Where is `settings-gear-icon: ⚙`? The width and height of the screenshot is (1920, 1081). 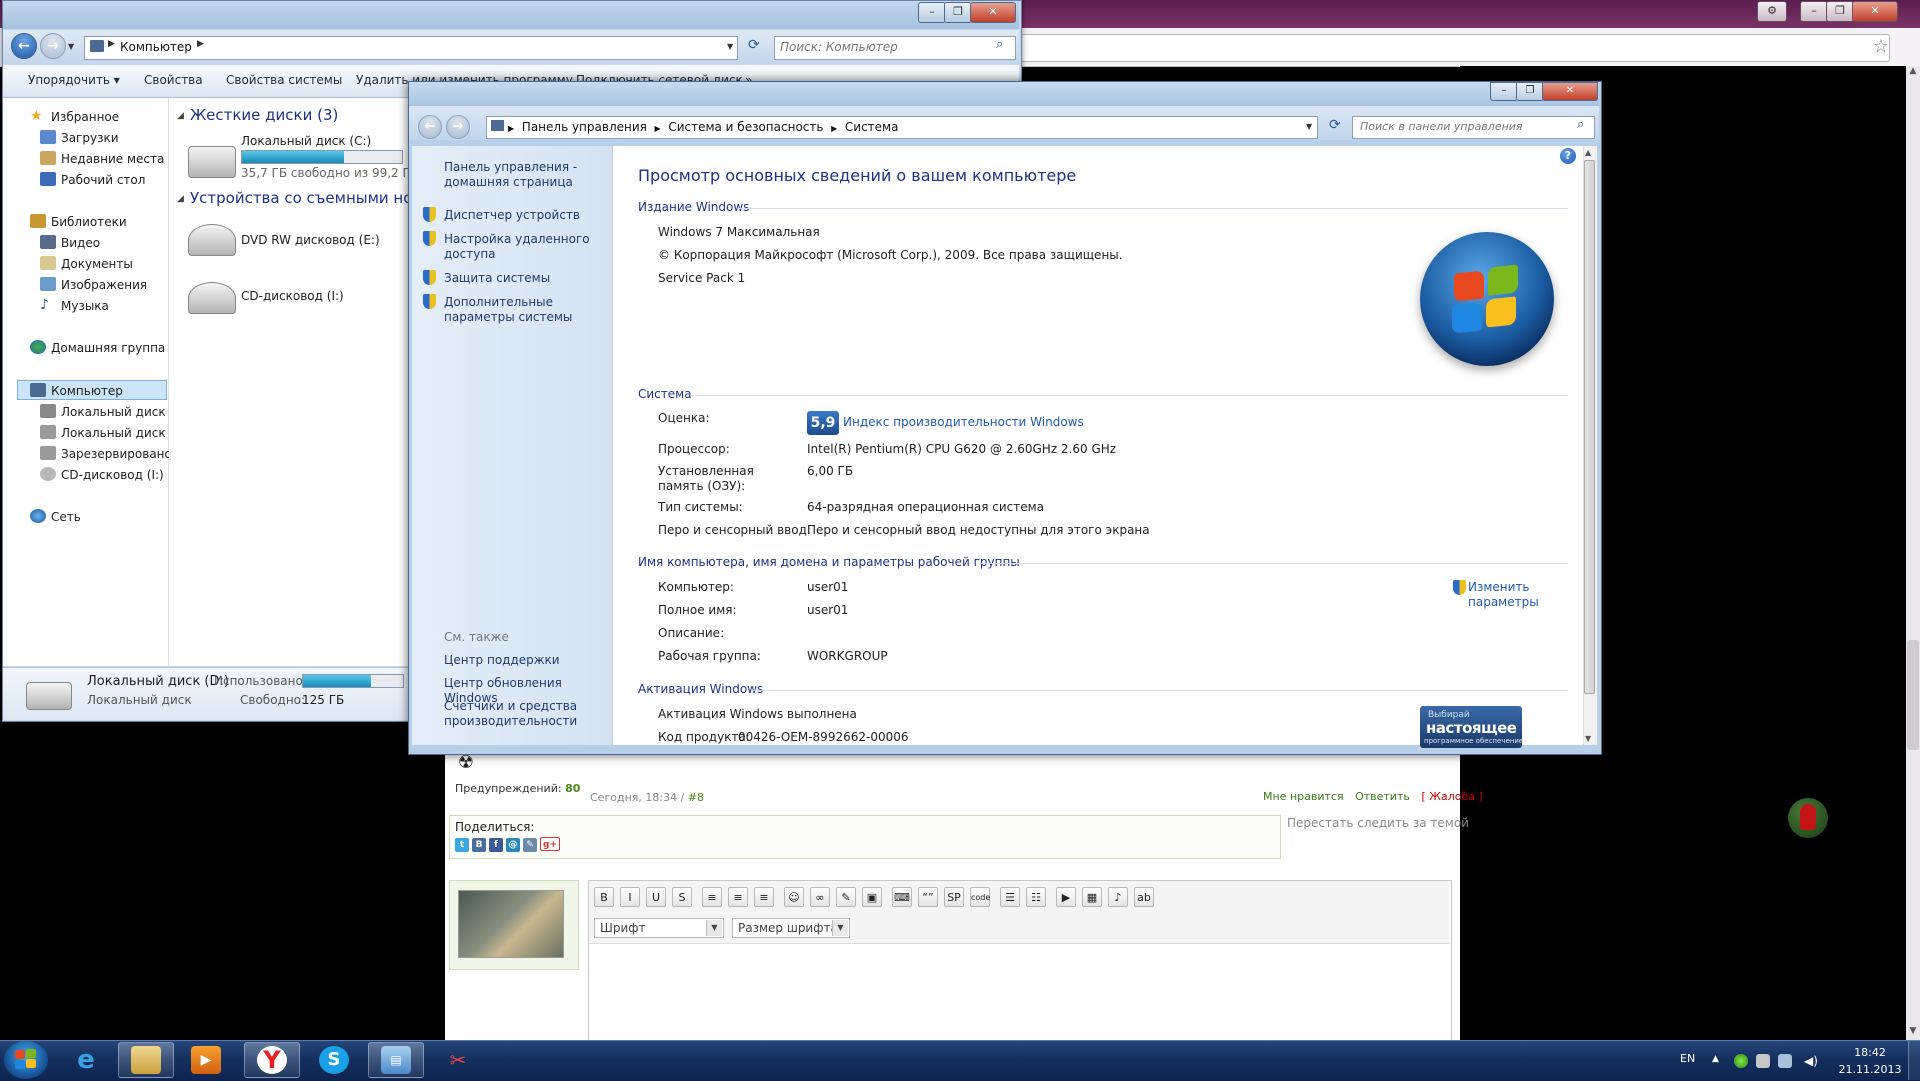
settings-gear-icon: ⚙ is located at coordinates (1772, 11).